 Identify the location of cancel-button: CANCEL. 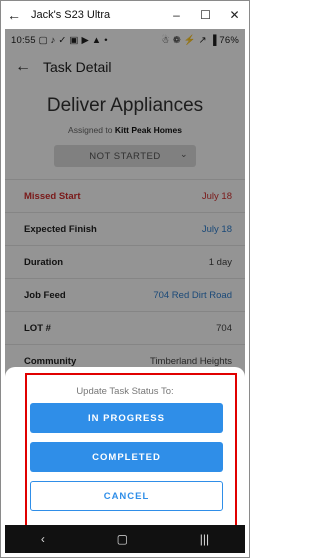
(126, 496).